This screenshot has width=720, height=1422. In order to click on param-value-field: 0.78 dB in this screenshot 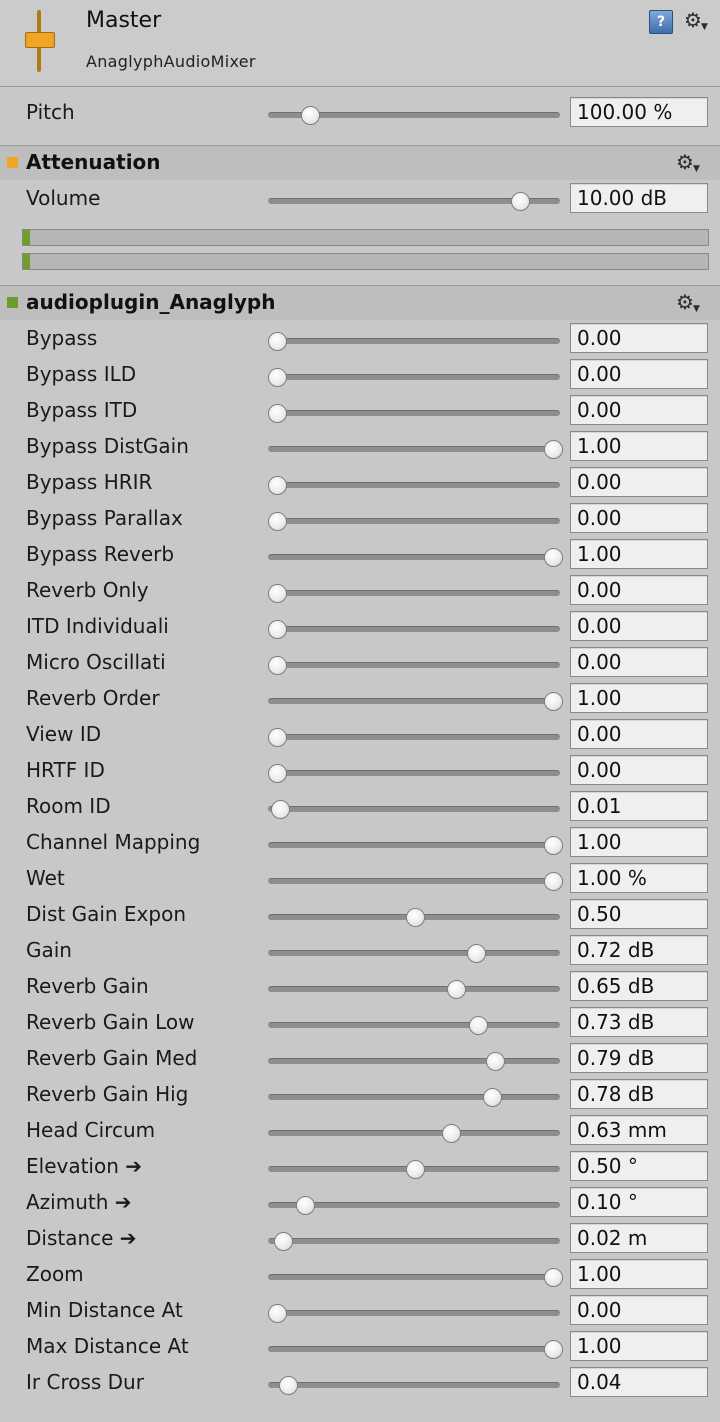, I will do `click(639, 1094)`.